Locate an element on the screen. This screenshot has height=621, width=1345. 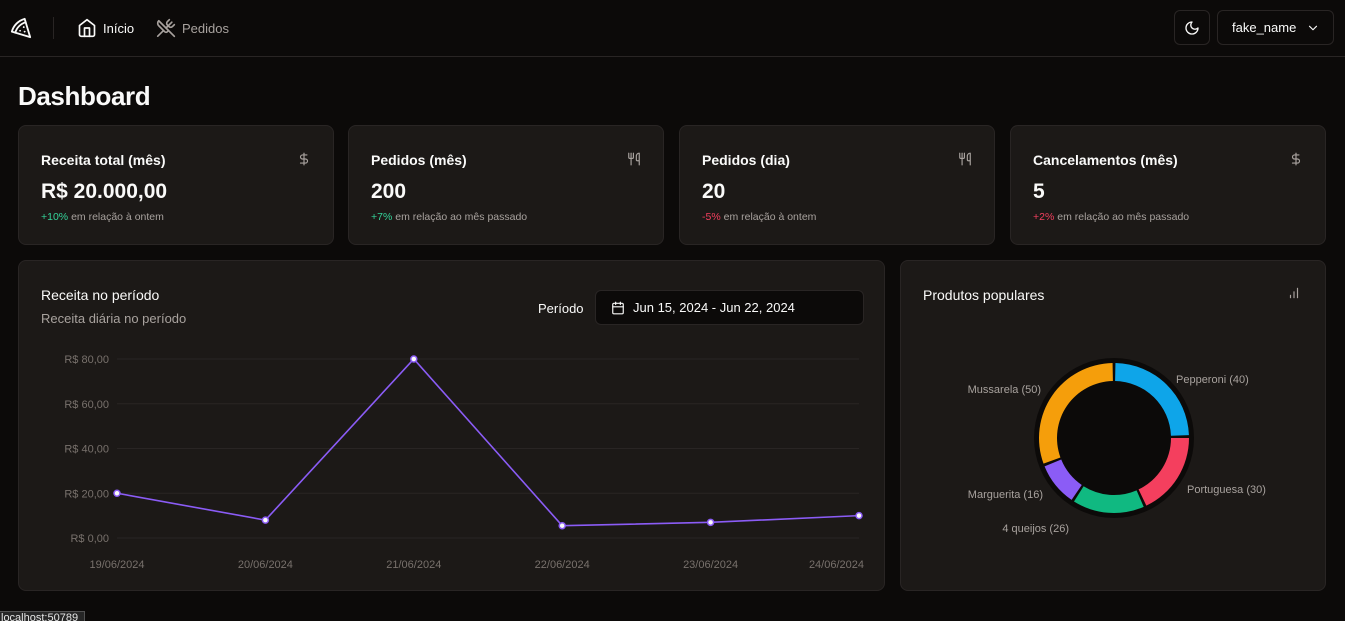
x-tick-label: 24/06/2024 is located at coordinates (836, 565).